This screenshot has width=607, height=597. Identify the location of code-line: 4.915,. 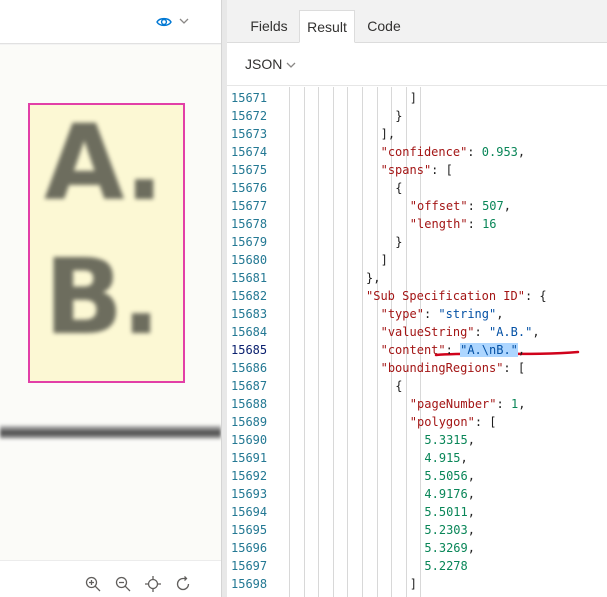
(446, 458).